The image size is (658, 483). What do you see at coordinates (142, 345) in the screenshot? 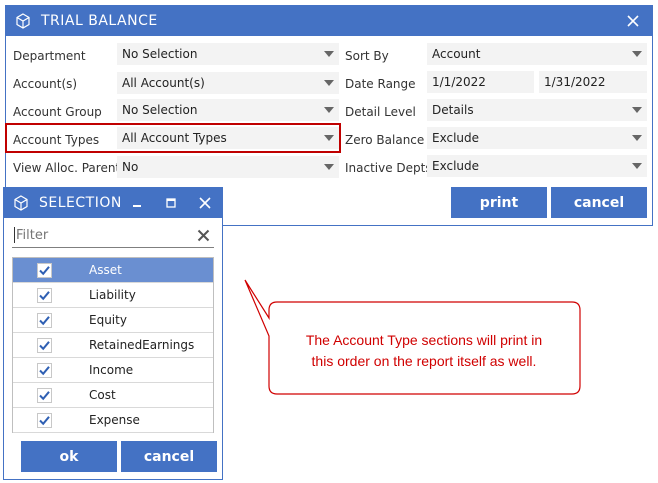
I see `list-item-label: RetainedEarnings` at bounding box center [142, 345].